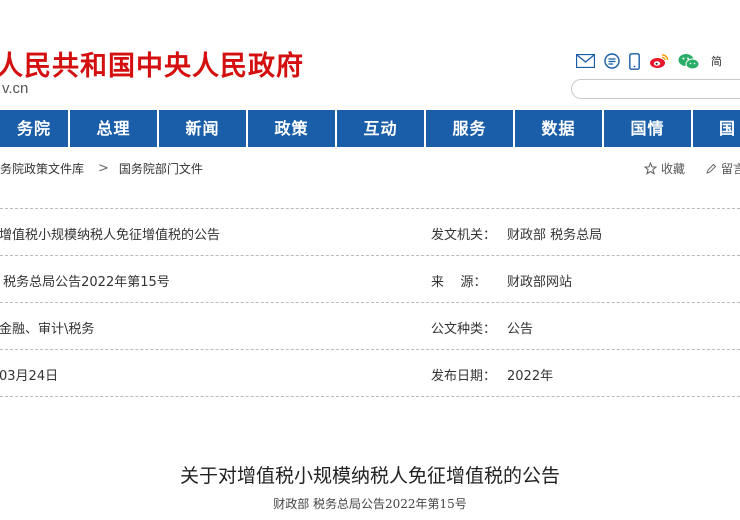 The height and width of the screenshot is (520, 740). What do you see at coordinates (47, 329) in the screenshot?
I see `meta-category-value: 、金融、审计\税务` at bounding box center [47, 329].